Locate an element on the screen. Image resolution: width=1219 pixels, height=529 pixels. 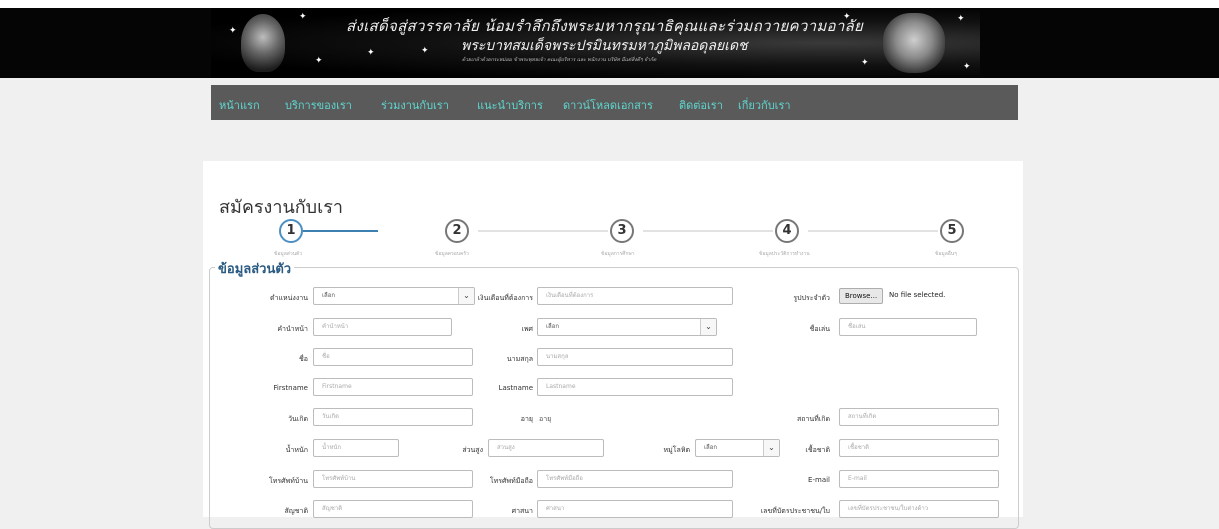
step-3: 3 is located at coordinates (622, 231).